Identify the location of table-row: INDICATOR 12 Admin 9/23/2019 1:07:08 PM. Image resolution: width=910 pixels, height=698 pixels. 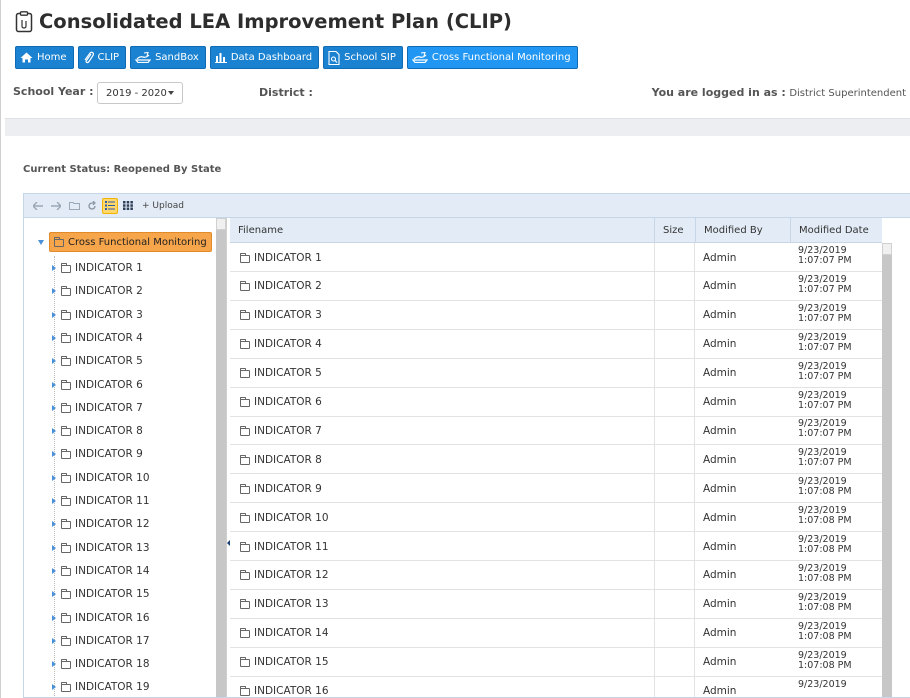
(556, 575).